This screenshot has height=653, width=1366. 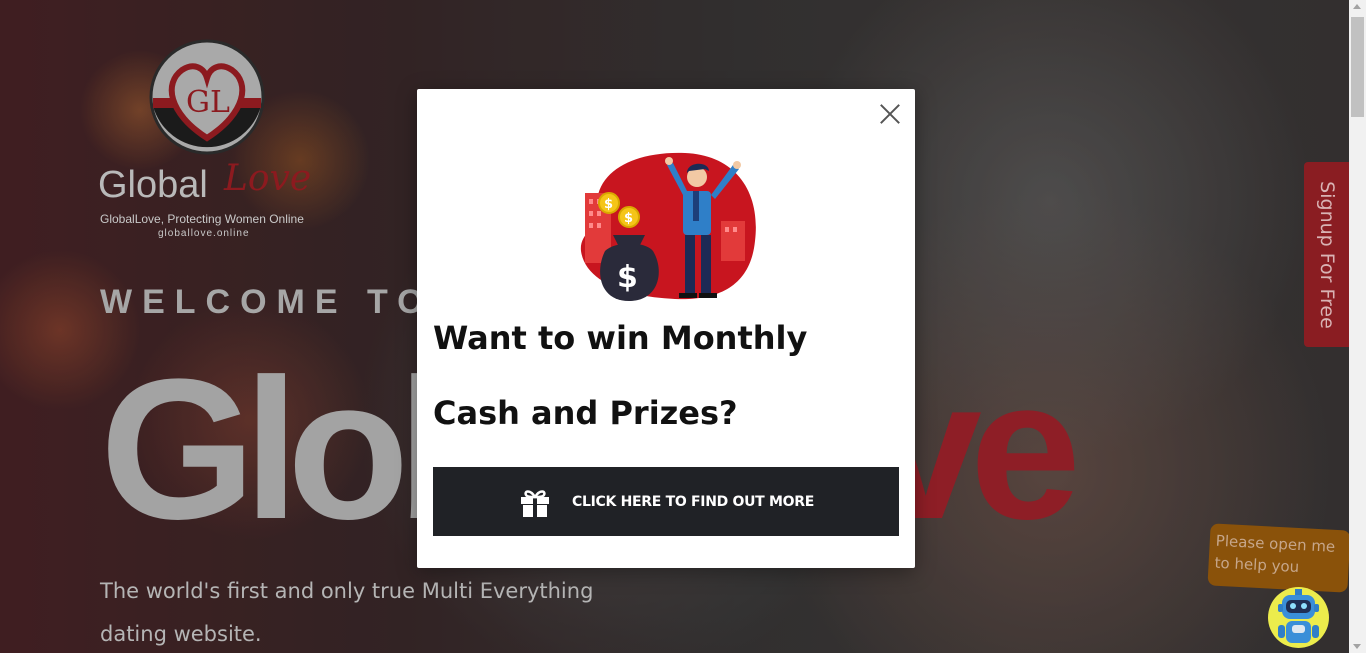 I want to click on logo-domain: globallove.online, so click(x=204, y=233).